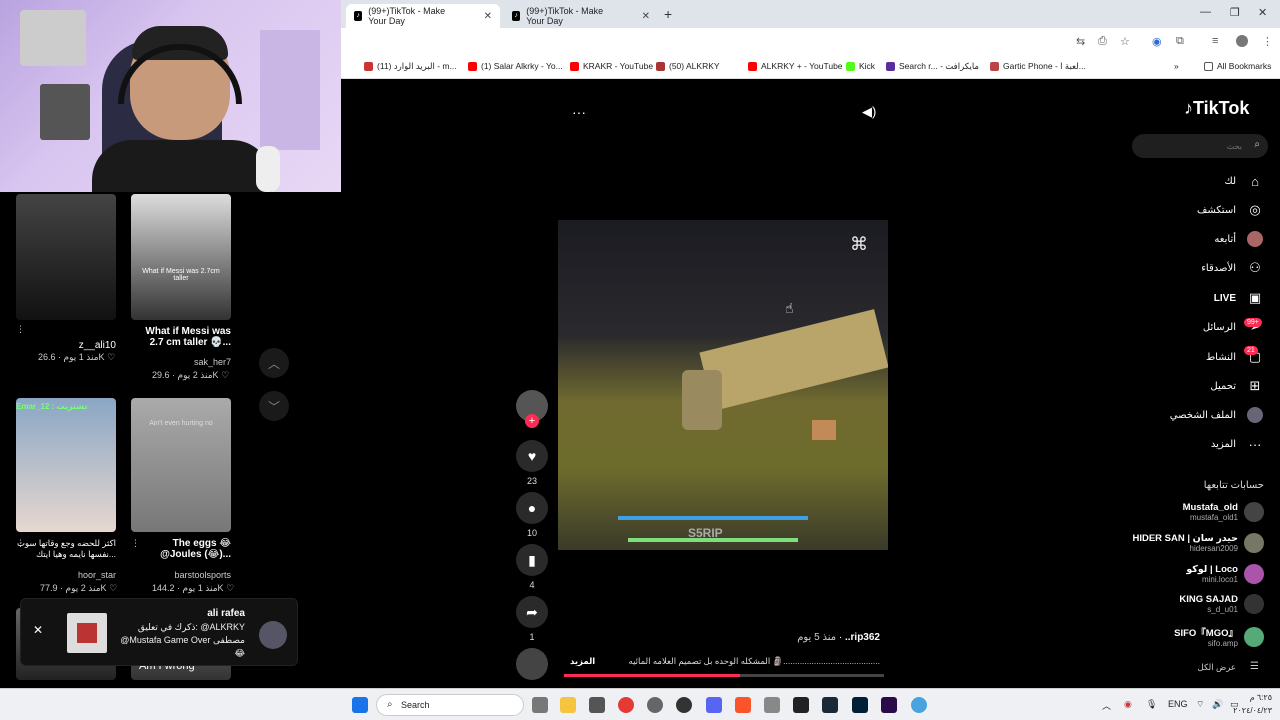 This screenshot has width=1280, height=720. What do you see at coordinates (869, 112) in the screenshot?
I see `volume-icon: ◀)` at bounding box center [869, 112].